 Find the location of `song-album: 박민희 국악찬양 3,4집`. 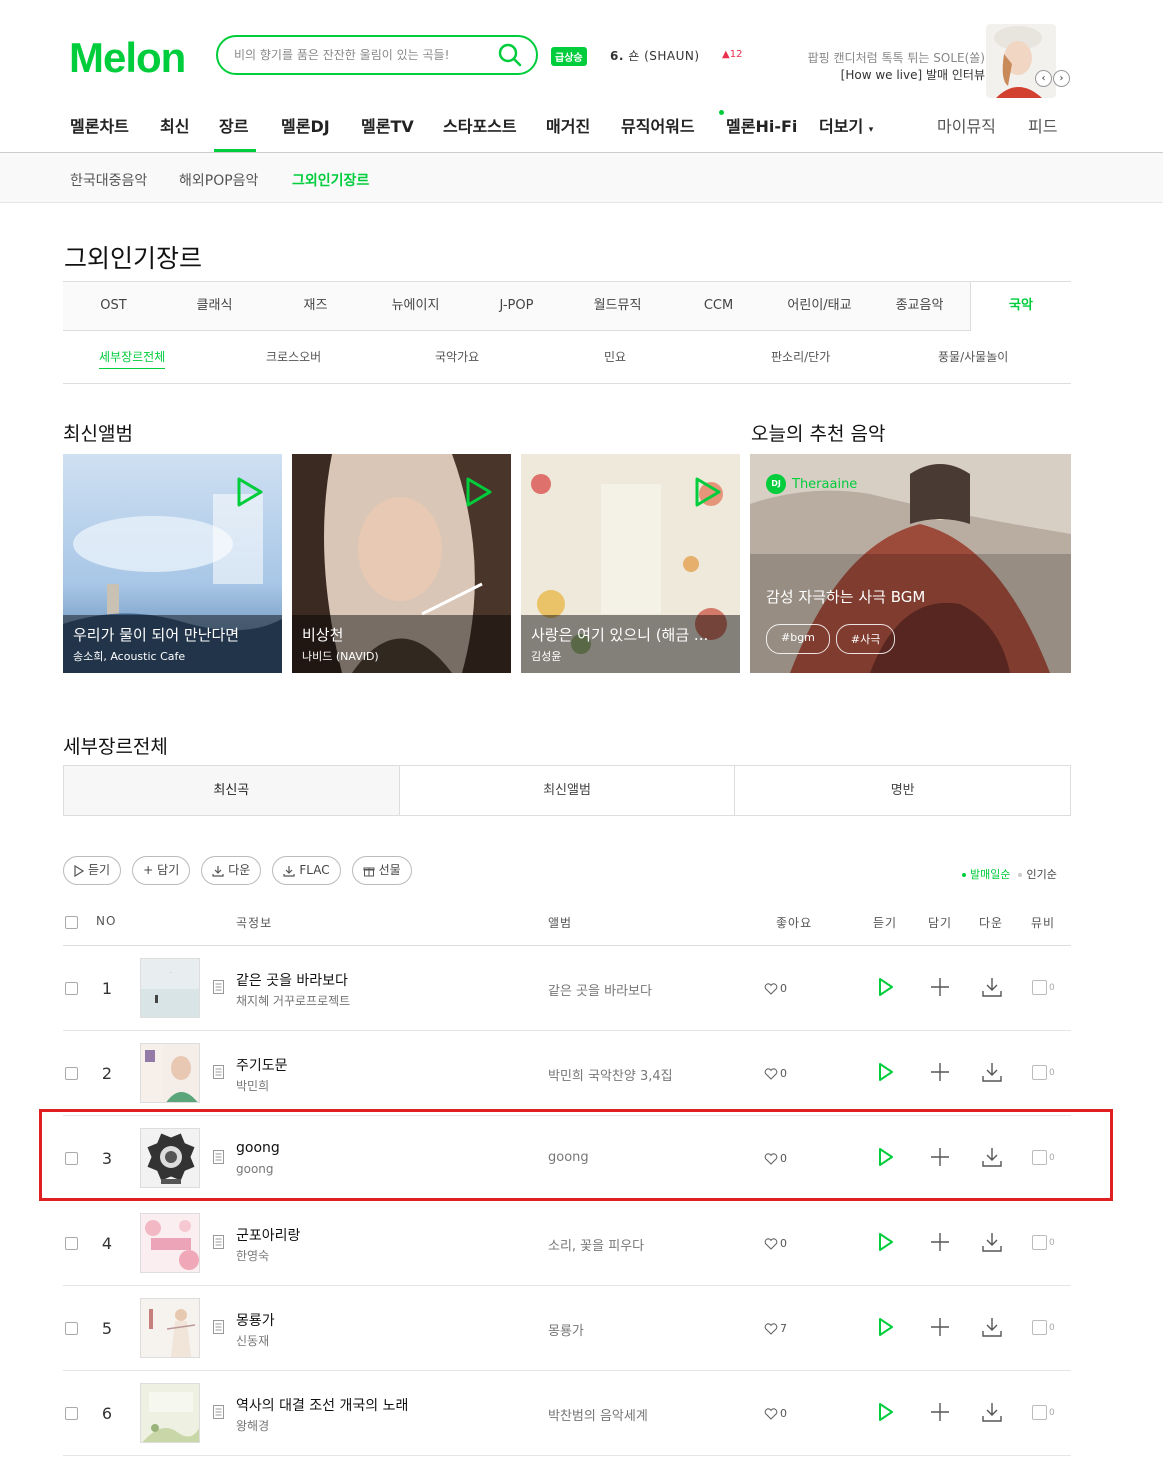

song-album: 박민희 국악찬양 3,4집 is located at coordinates (610, 1074).